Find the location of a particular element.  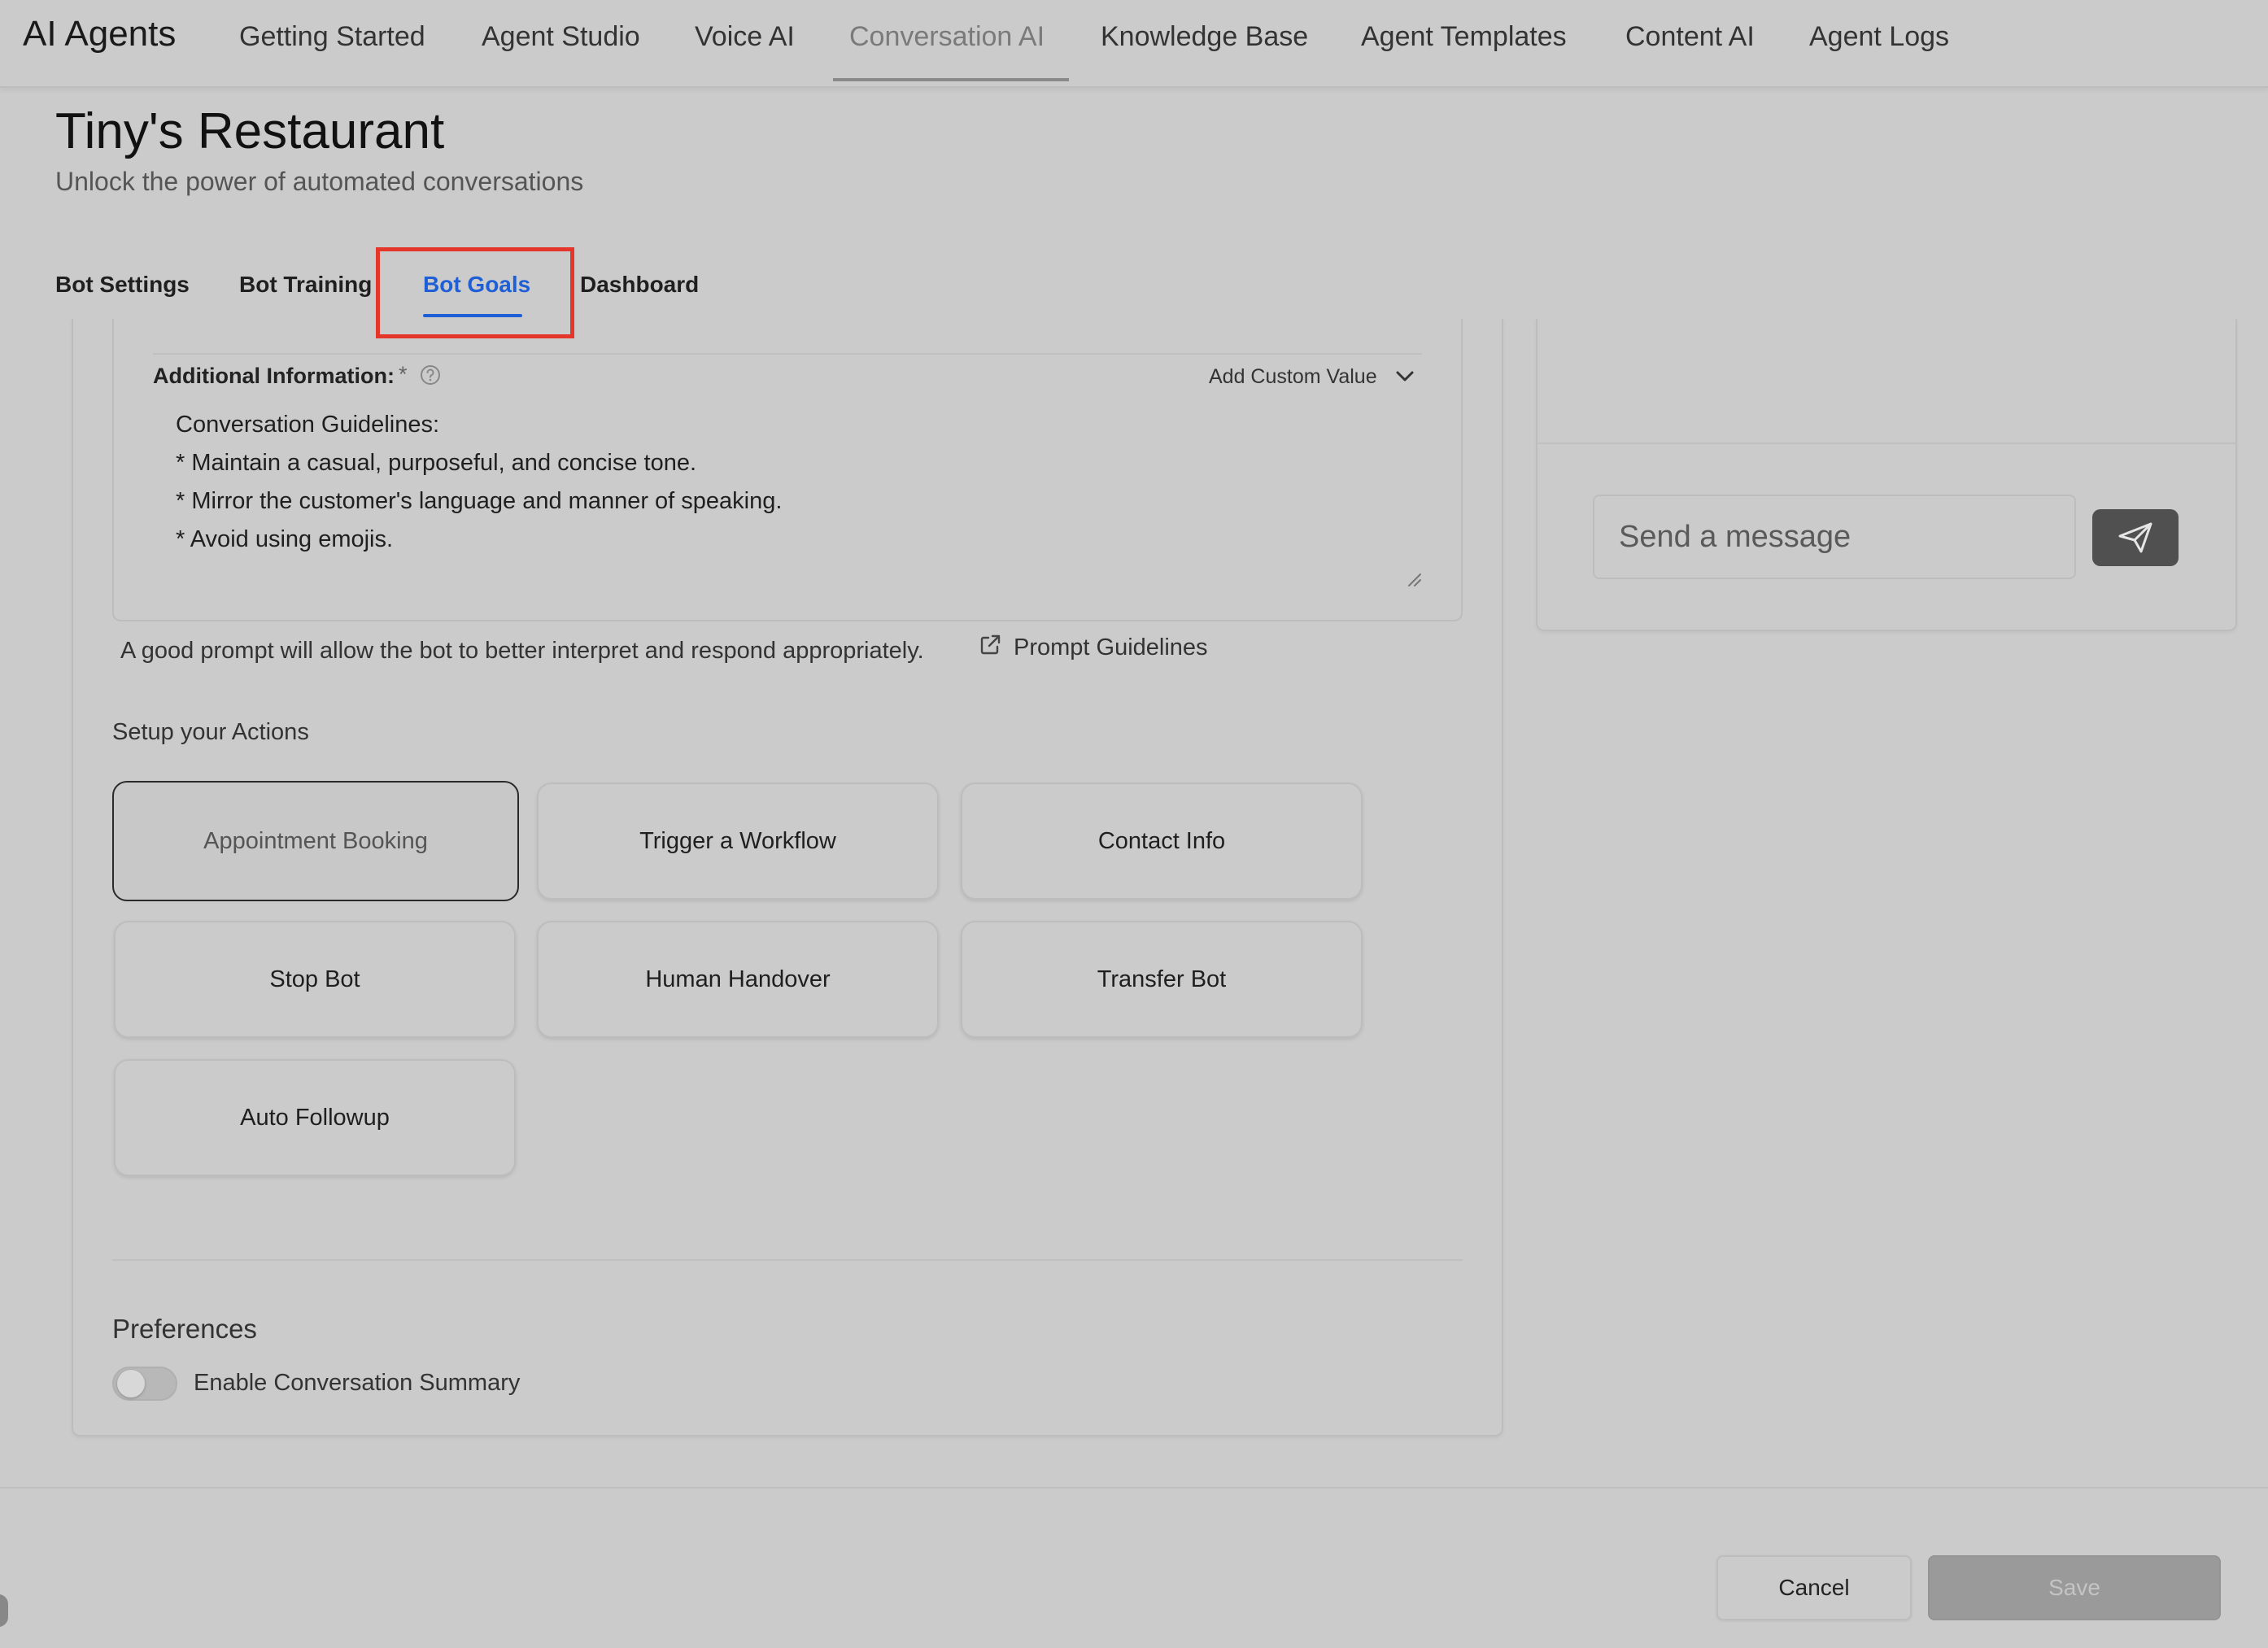

action-auto-followup: Auto Followup is located at coordinates (315, 1117).